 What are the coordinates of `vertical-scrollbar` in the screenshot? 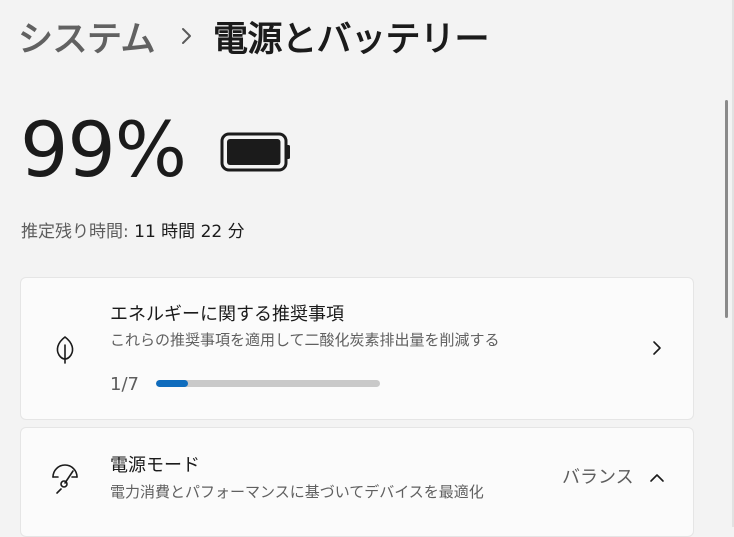 It's located at (726, 263).